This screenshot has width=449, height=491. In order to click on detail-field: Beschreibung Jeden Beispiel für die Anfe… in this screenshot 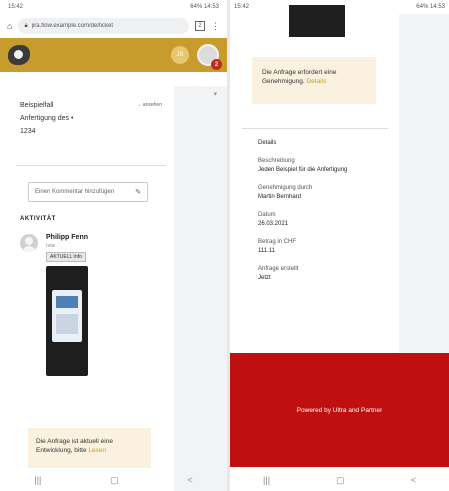, I will do `click(323, 165)`.